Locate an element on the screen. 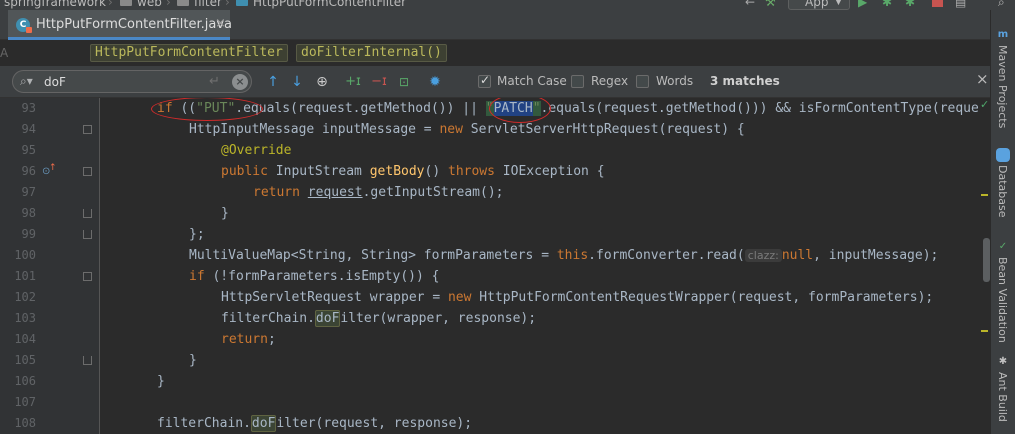 This screenshot has height=434, width=1015. regex-label: Regex is located at coordinates (609, 81).